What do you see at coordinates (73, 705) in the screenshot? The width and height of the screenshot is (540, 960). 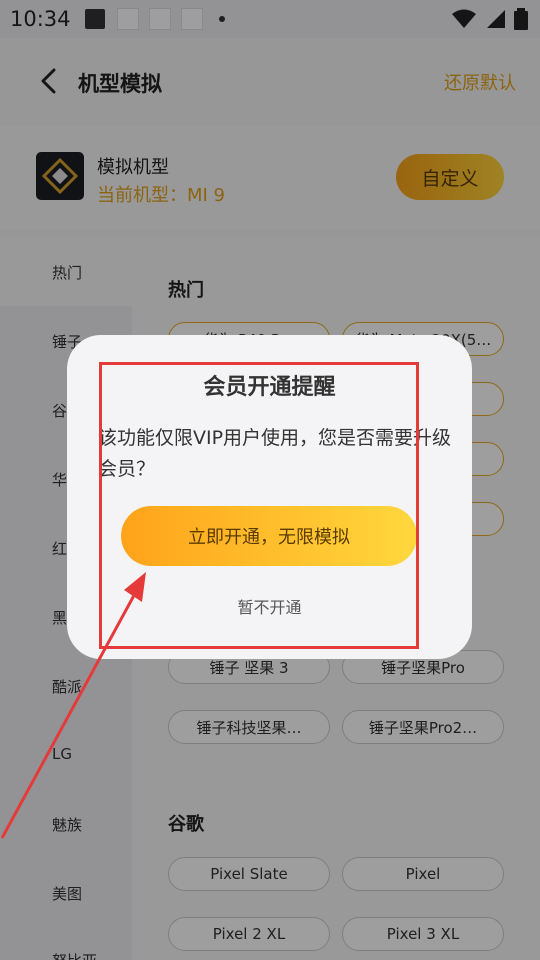 I see `annotation-arrow-icon` at bounding box center [73, 705].